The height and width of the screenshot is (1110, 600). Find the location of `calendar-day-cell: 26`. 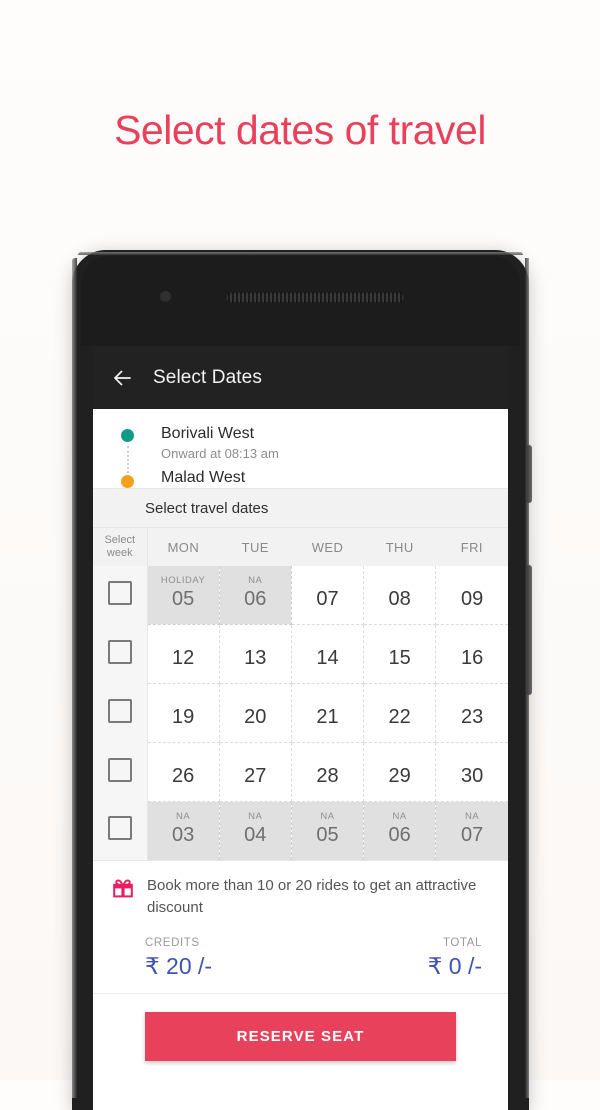

calendar-day-cell: 26 is located at coordinates (183, 772).